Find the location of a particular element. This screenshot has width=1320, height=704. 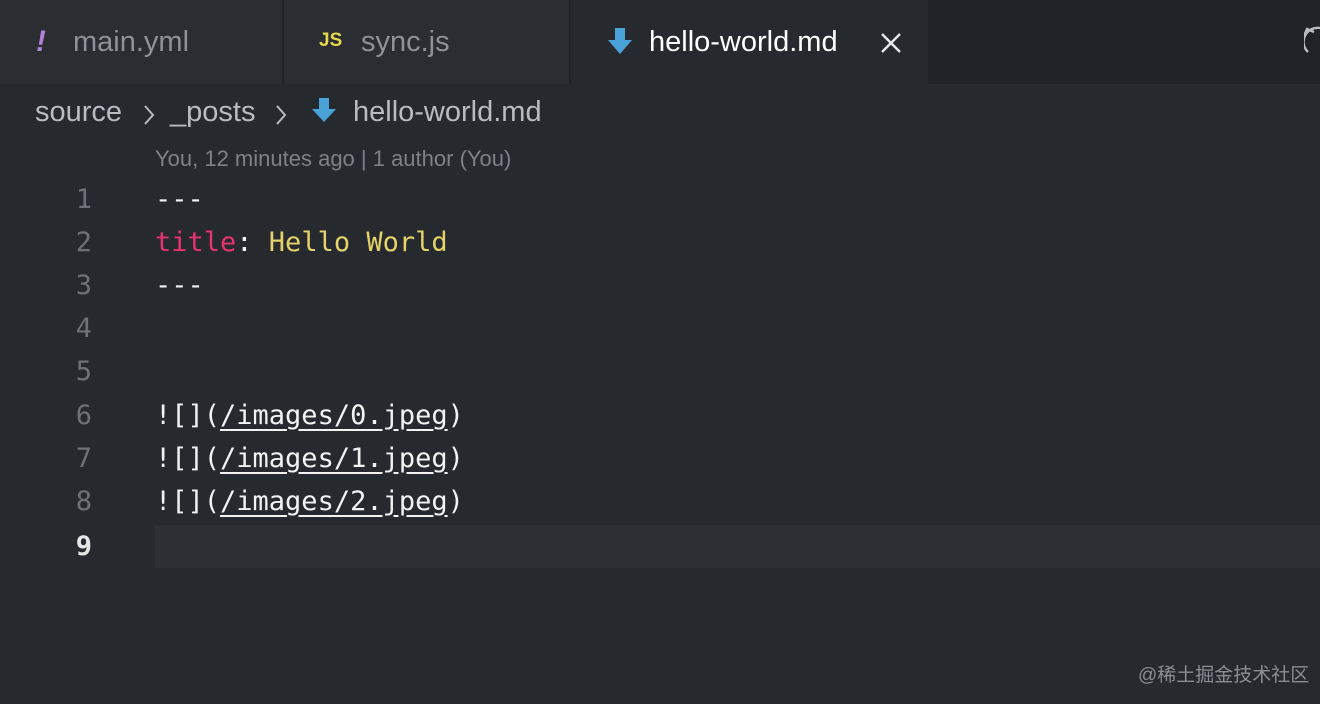

code-line: 5 is located at coordinates (660, 371).